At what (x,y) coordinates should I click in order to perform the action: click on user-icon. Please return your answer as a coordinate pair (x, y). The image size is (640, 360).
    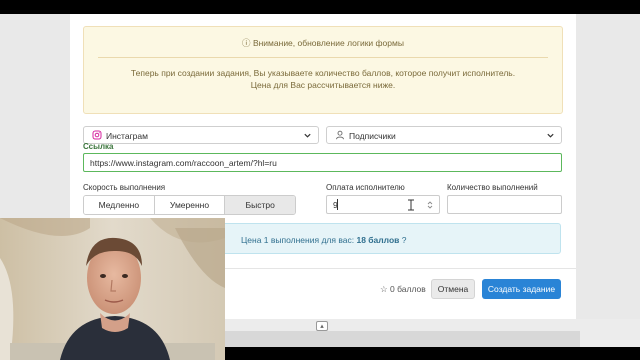
    Looking at the image, I should click on (340, 135).